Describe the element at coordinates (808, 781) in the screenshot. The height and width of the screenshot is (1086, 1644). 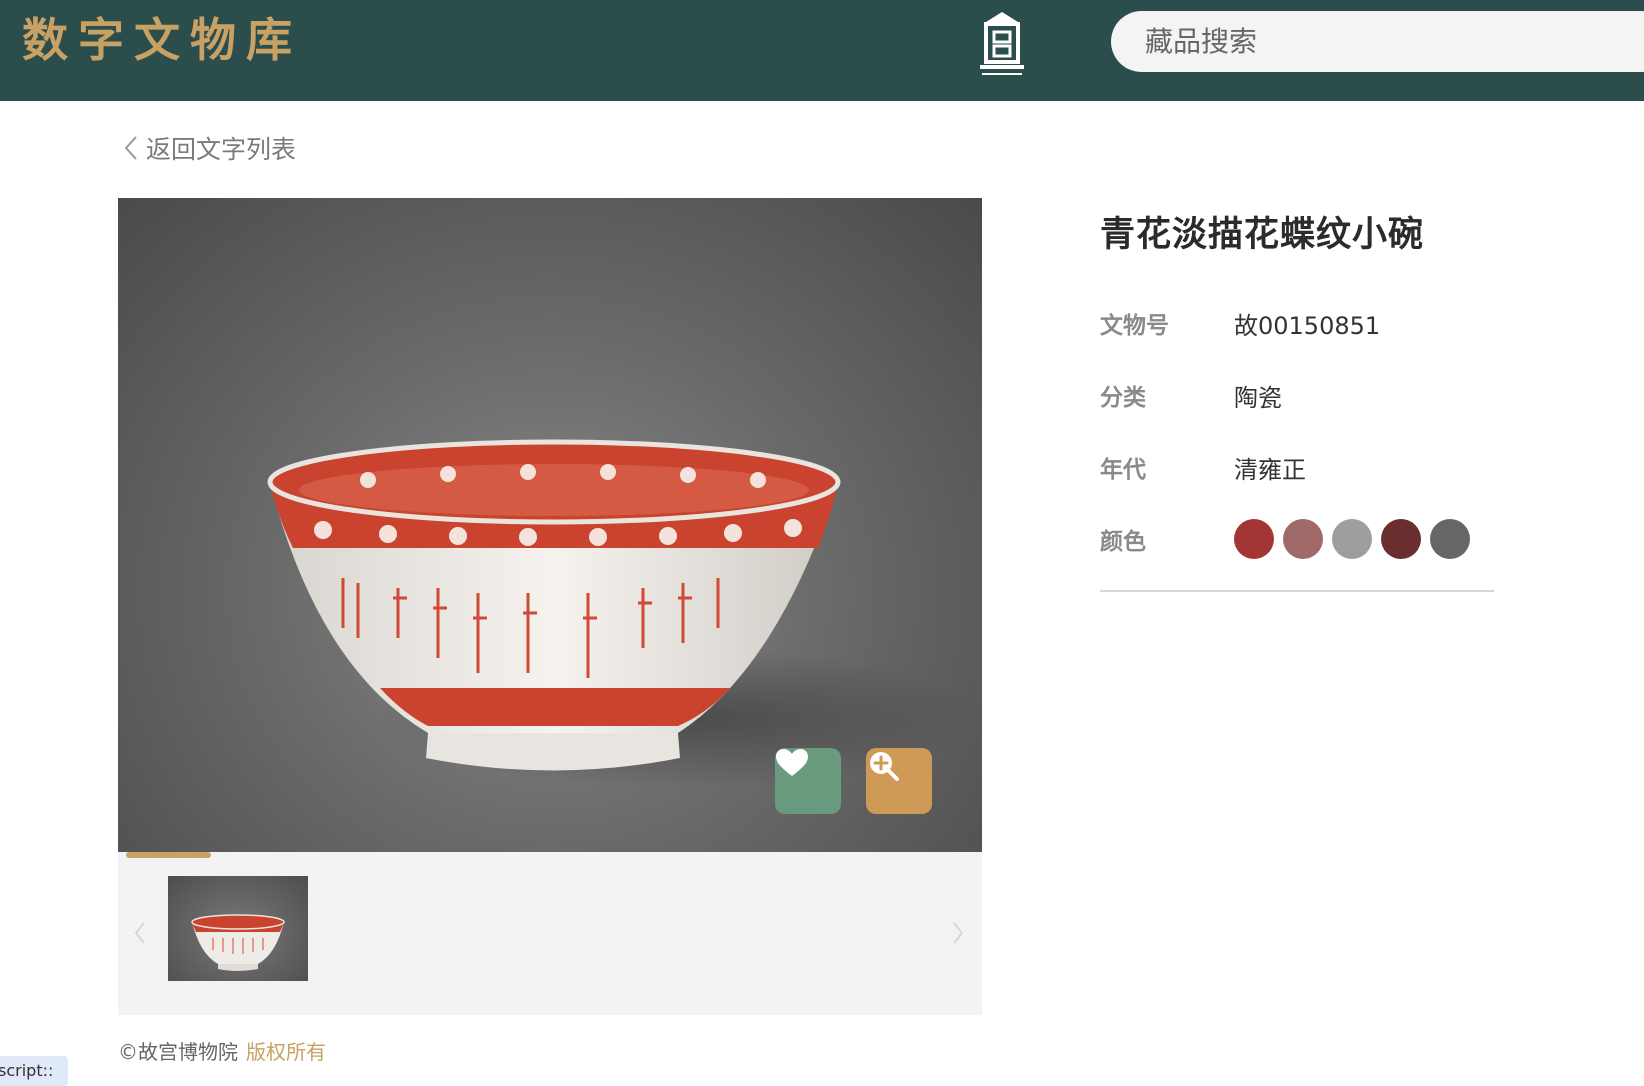
I see `favorite-button` at that location.